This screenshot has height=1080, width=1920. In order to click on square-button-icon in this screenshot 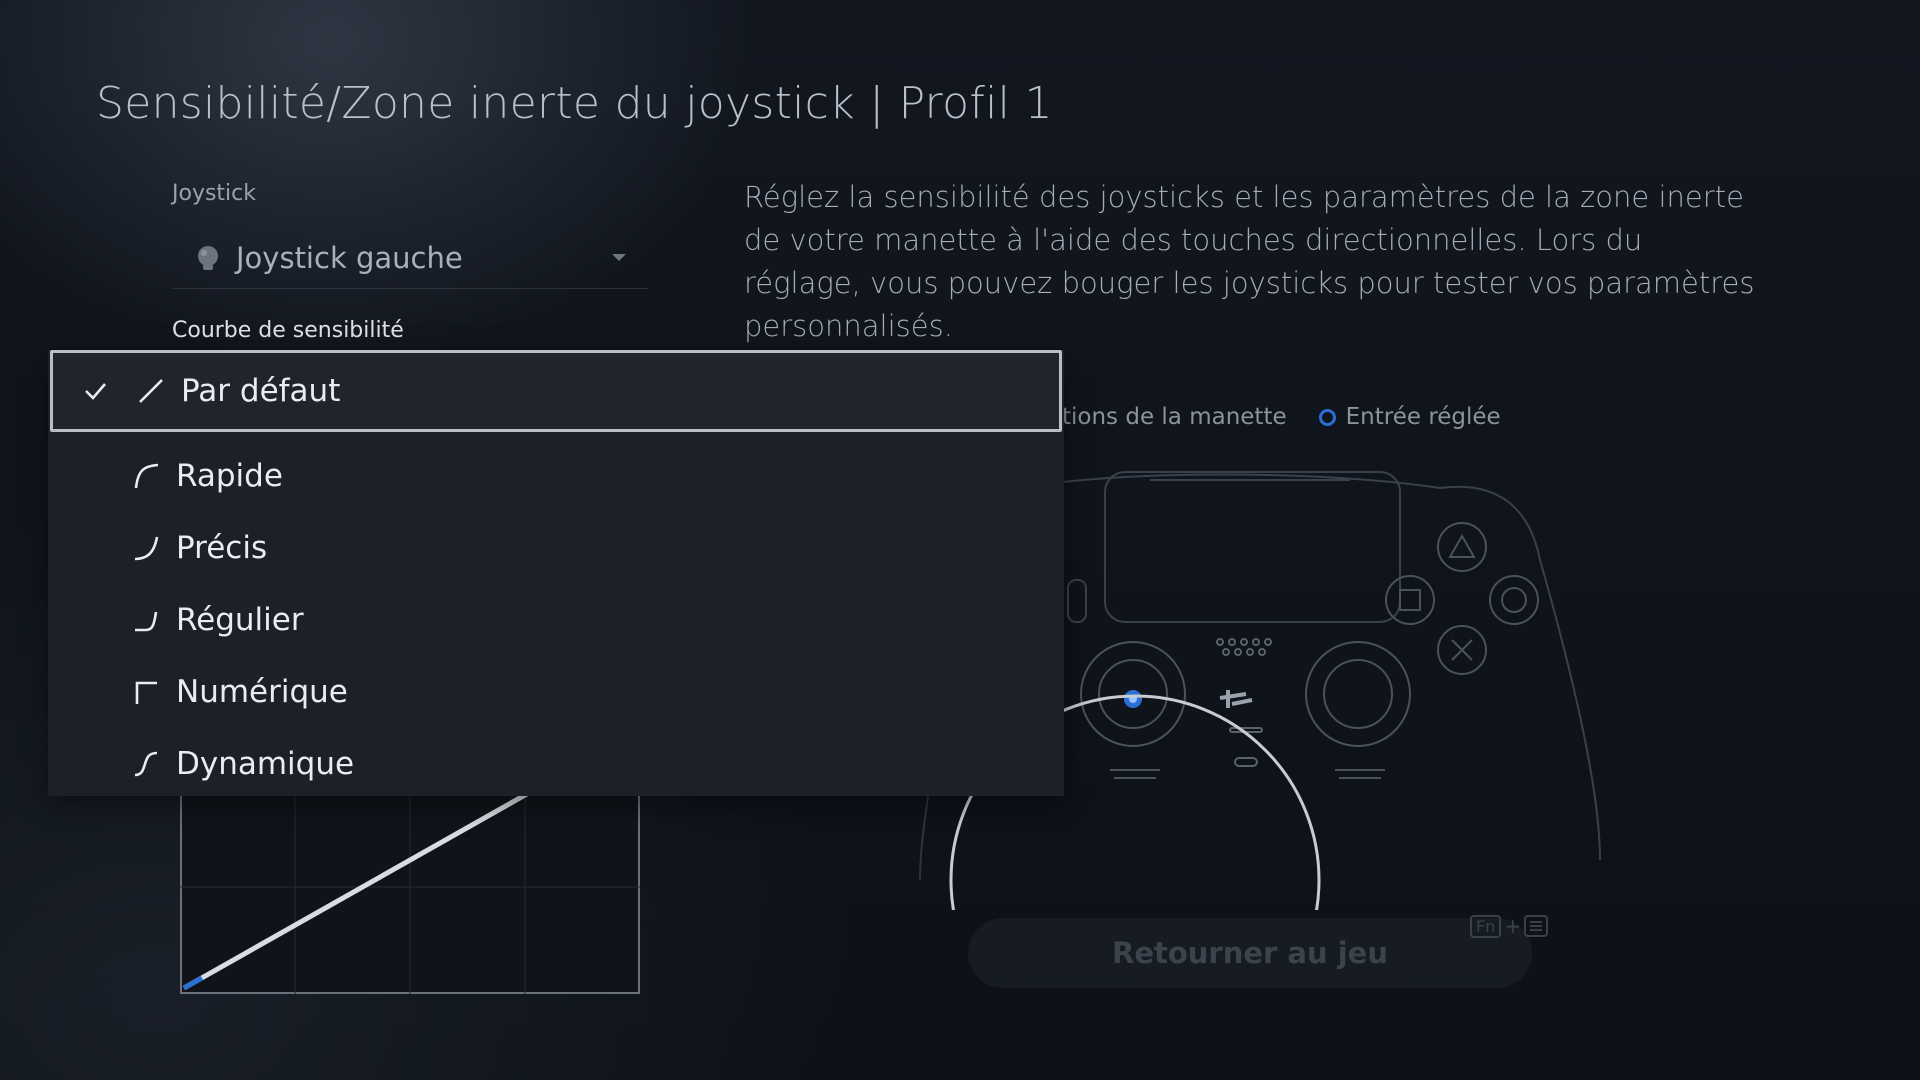, I will do `click(1410, 600)`.